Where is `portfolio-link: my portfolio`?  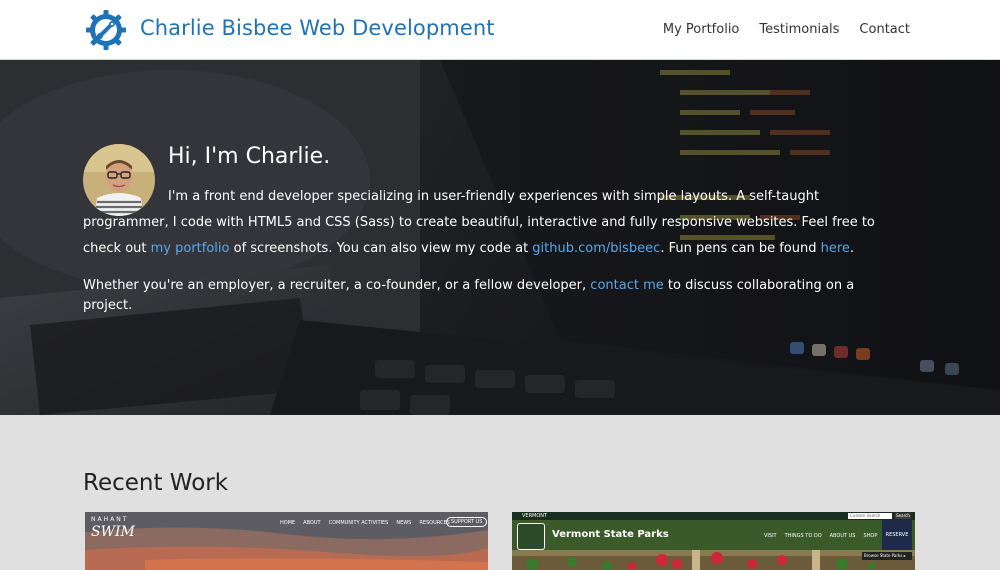
portfolio-link: my portfolio is located at coordinates (190, 248).